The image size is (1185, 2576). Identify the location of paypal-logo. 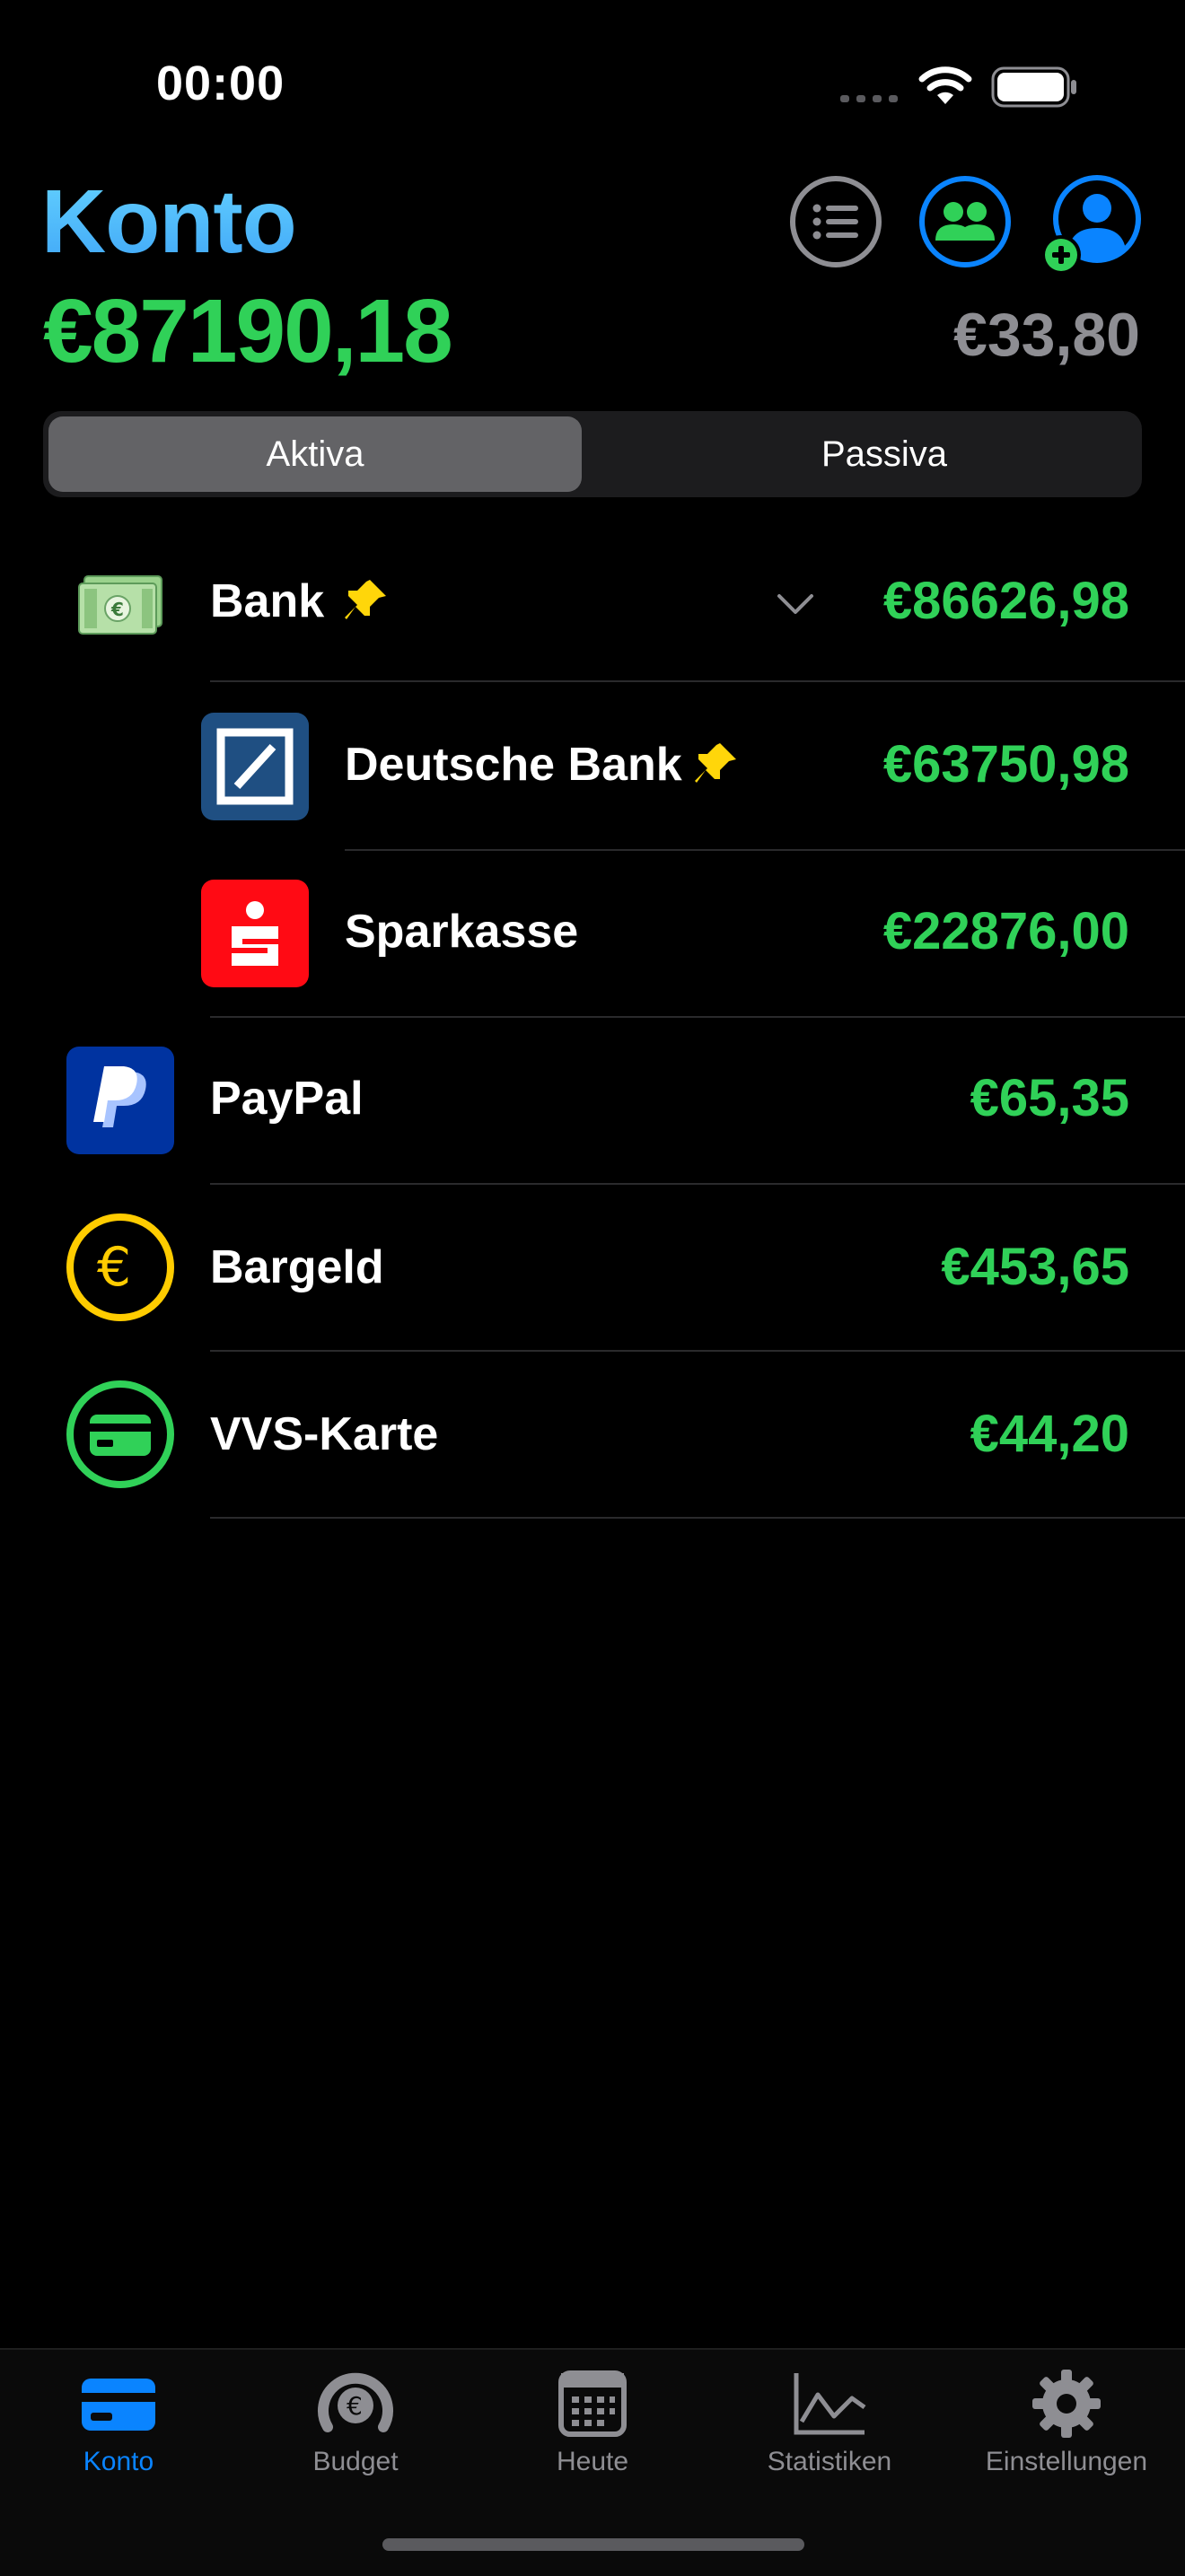
(120, 1100).